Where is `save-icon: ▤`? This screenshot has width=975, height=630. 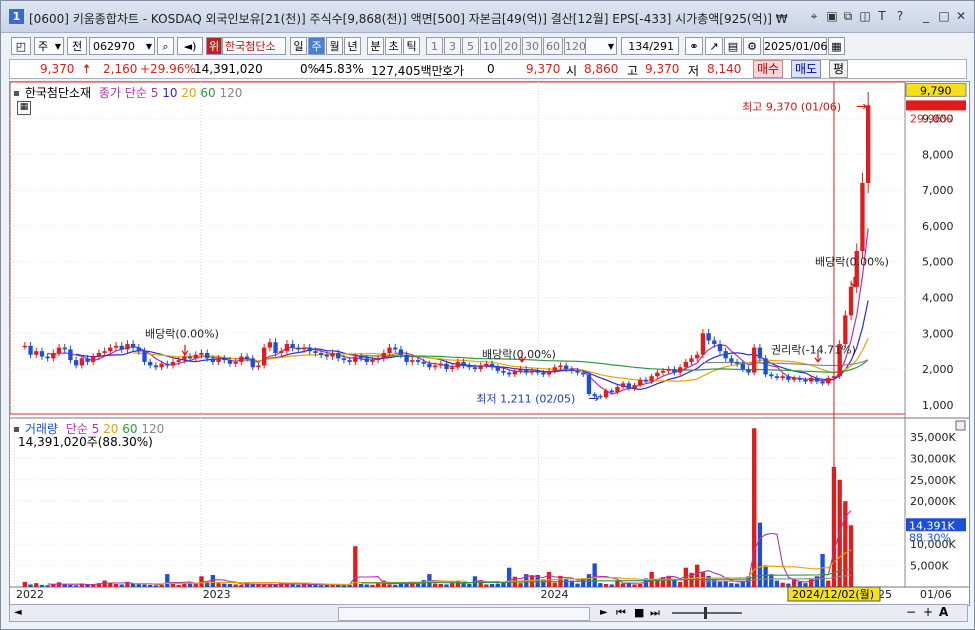 save-icon: ▤ is located at coordinates (733, 46).